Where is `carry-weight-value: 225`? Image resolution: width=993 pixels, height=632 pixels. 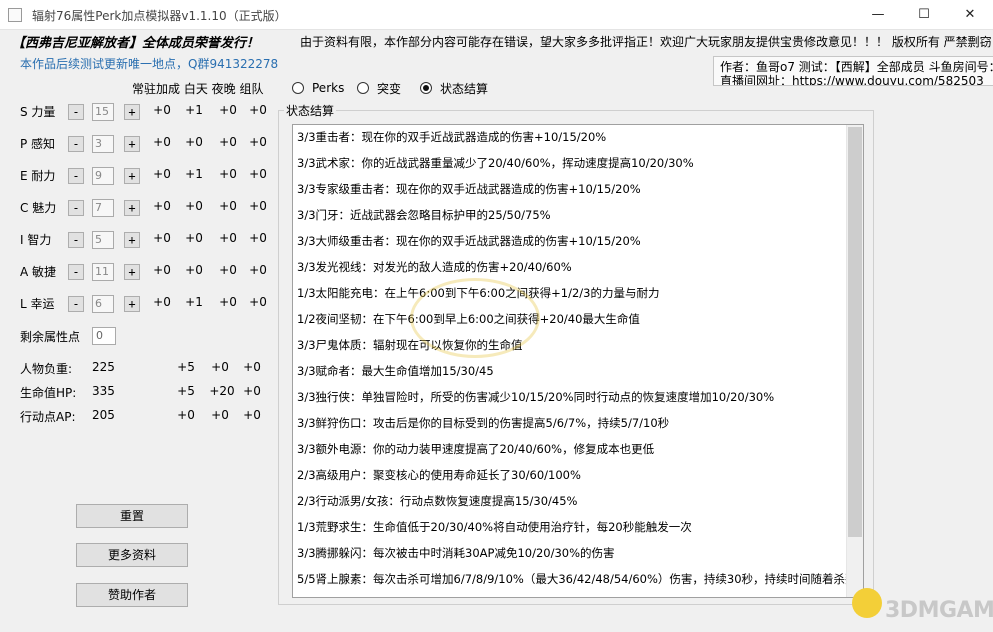 carry-weight-value: 225 is located at coordinates (103, 367).